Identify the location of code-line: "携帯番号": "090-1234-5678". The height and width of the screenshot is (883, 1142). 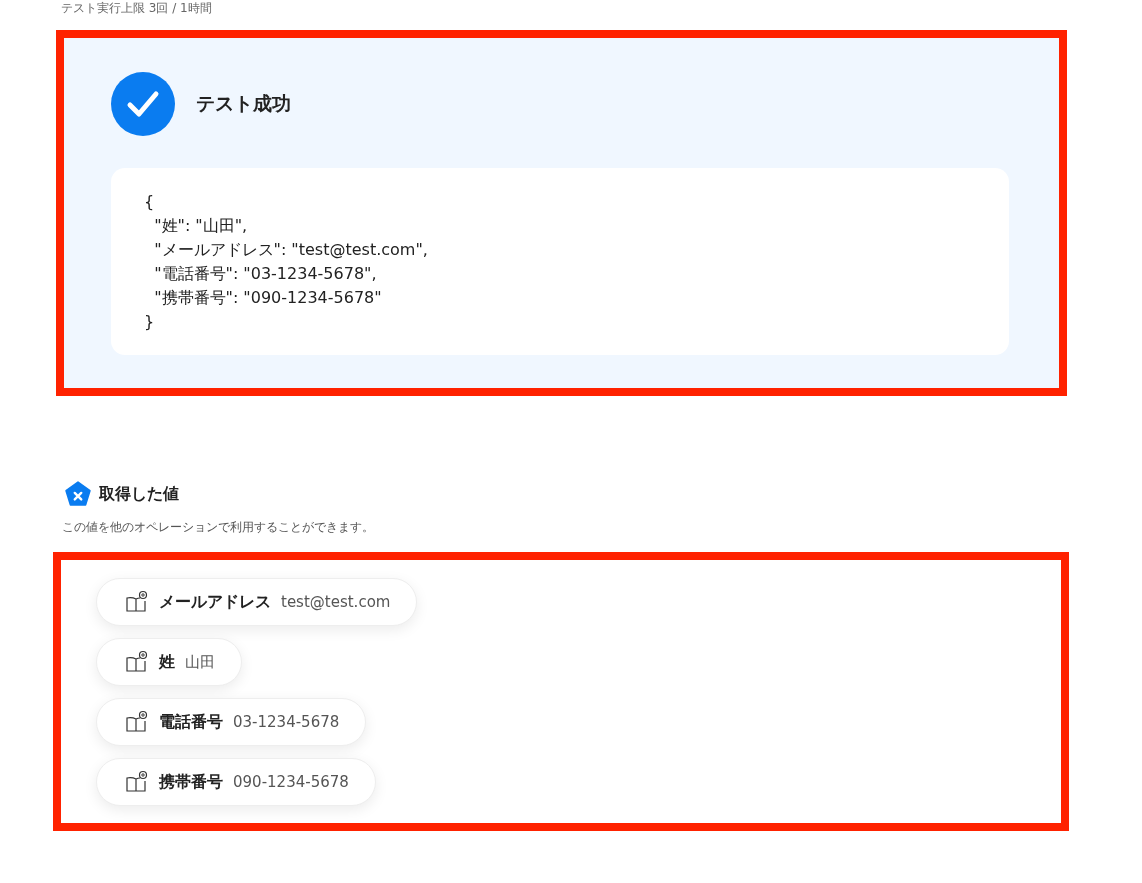
(268, 298).